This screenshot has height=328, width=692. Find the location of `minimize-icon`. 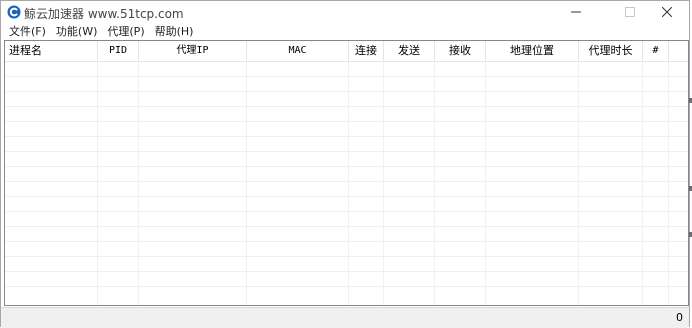

minimize-icon is located at coordinates (576, 12).